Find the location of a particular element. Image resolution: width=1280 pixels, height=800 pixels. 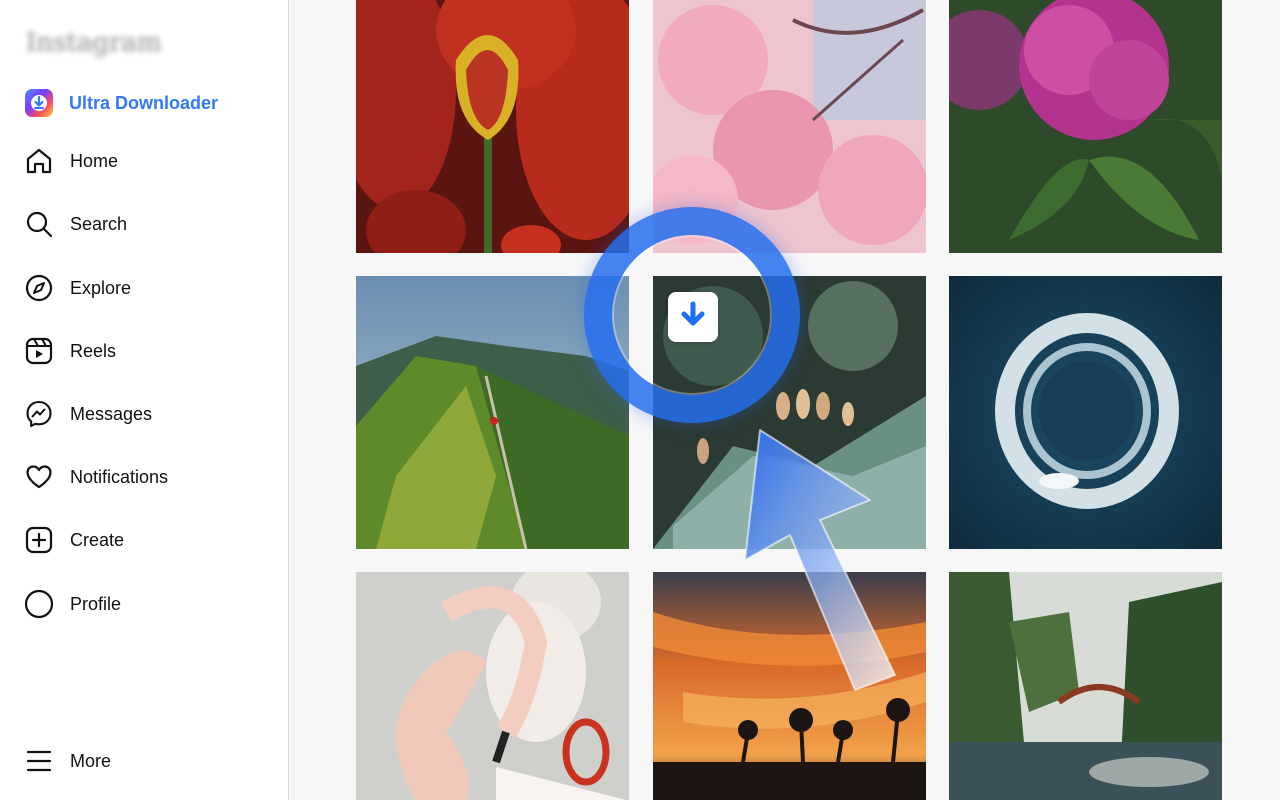

flamingo-portrait-image is located at coordinates (492, 686).